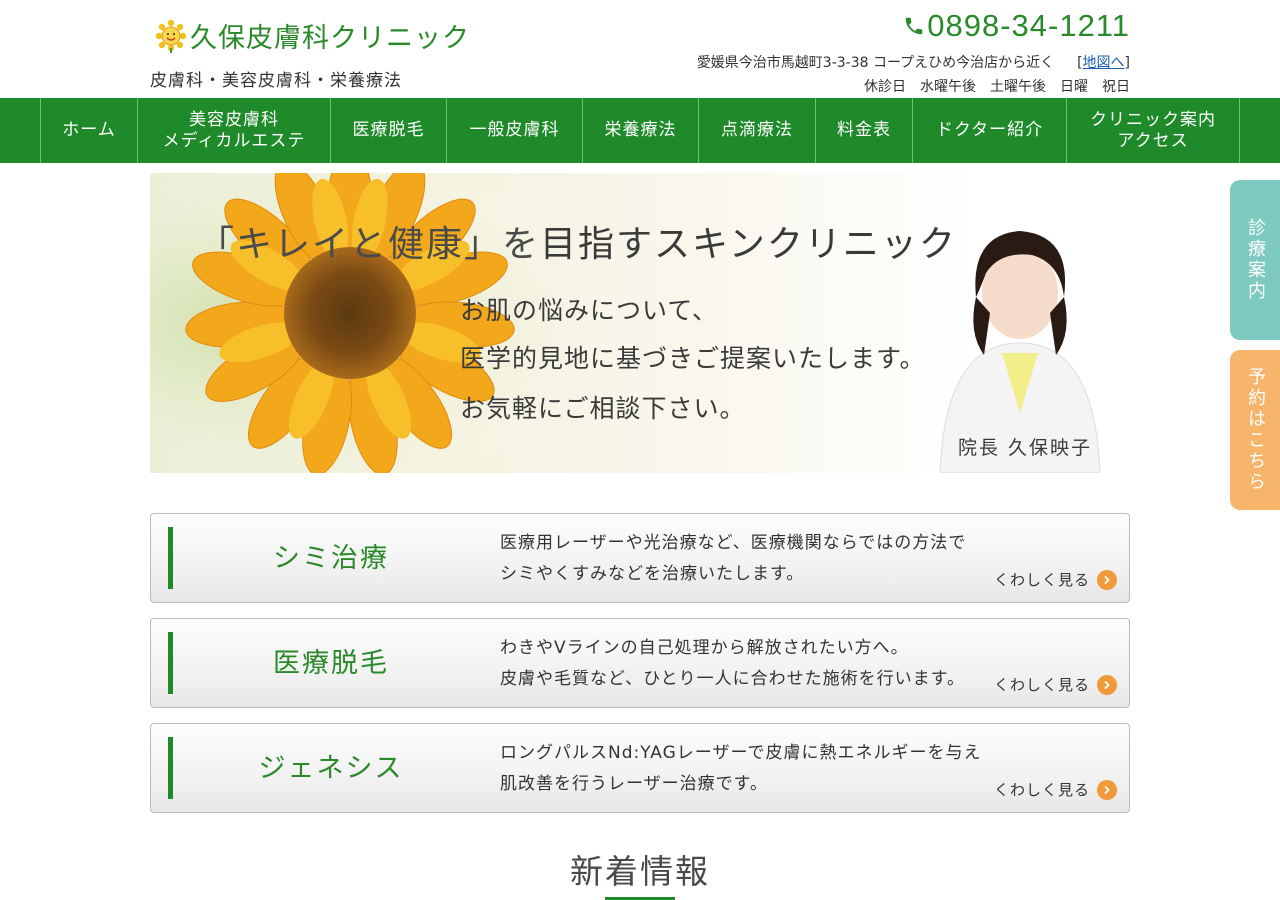  Describe the element at coordinates (89, 130) in the screenshot. I see `nav-item-home: ホーム` at that location.